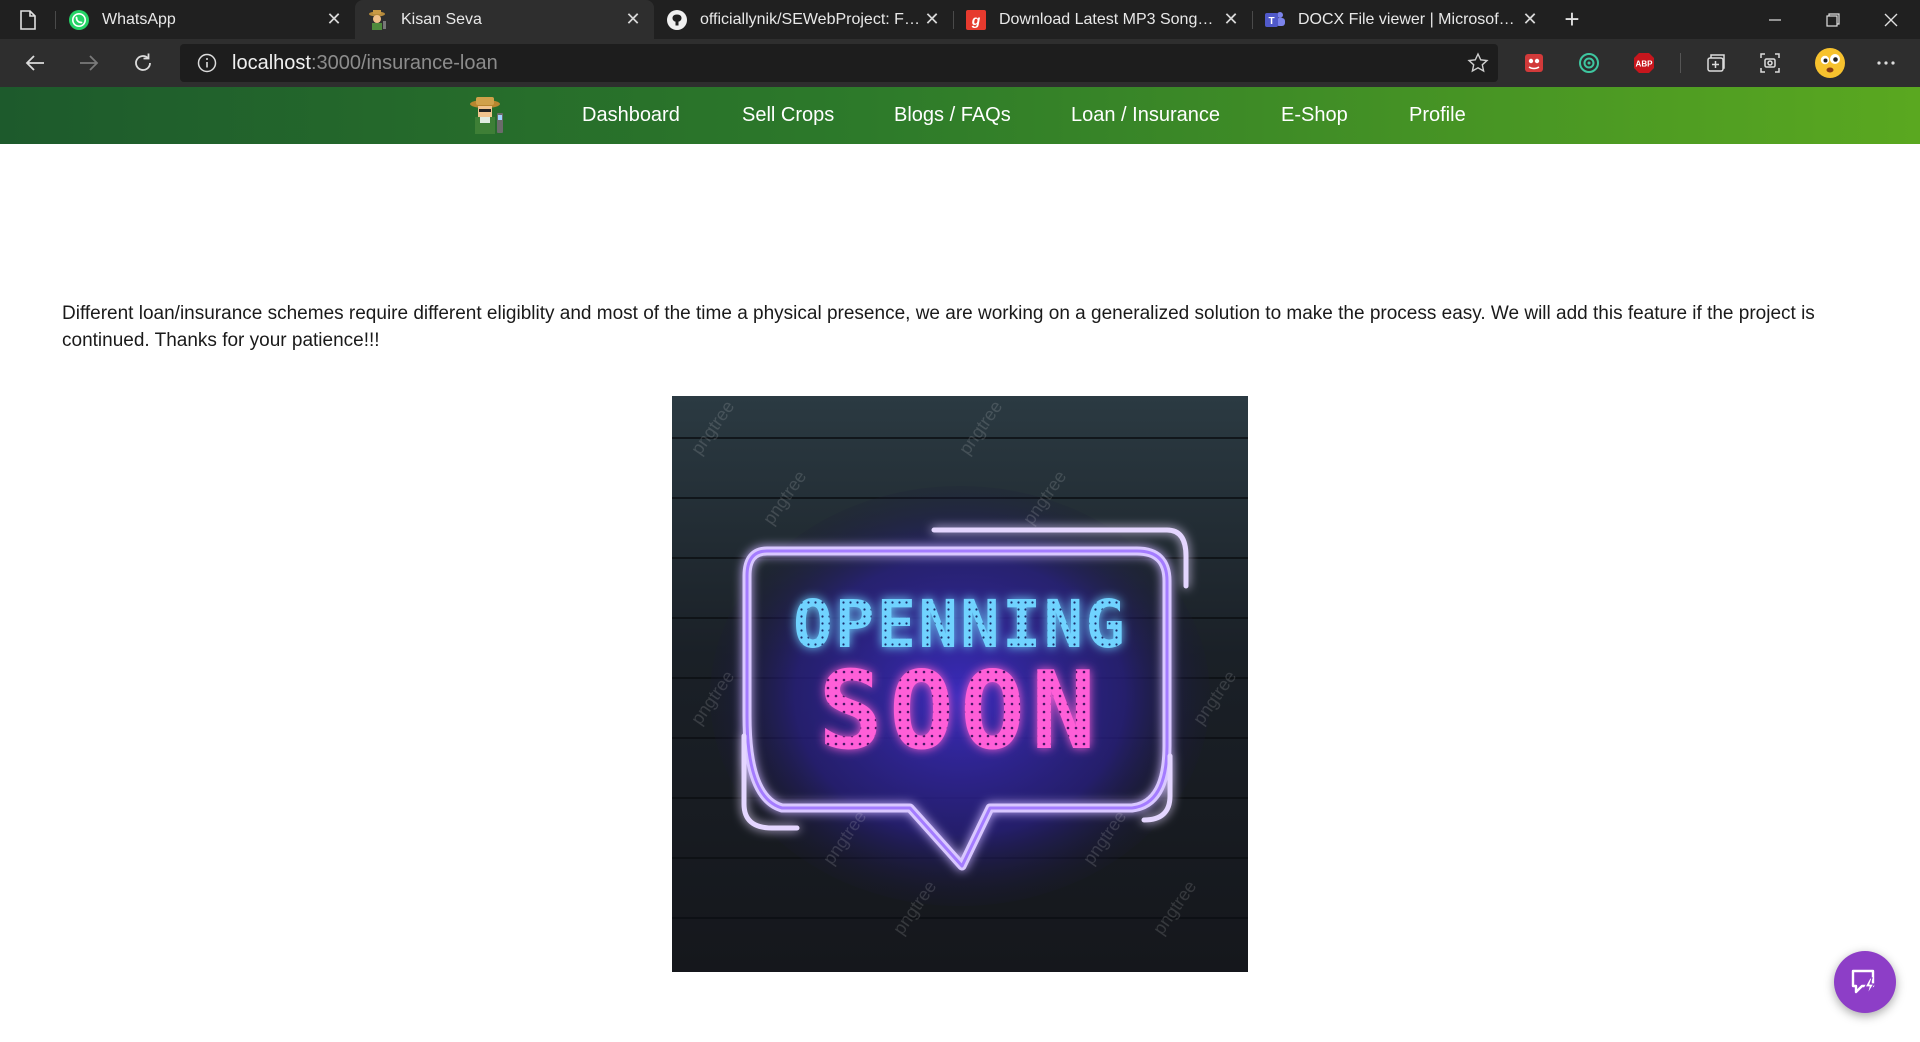  I want to click on adblock-plus-icon: ABP, so click(1644, 63).